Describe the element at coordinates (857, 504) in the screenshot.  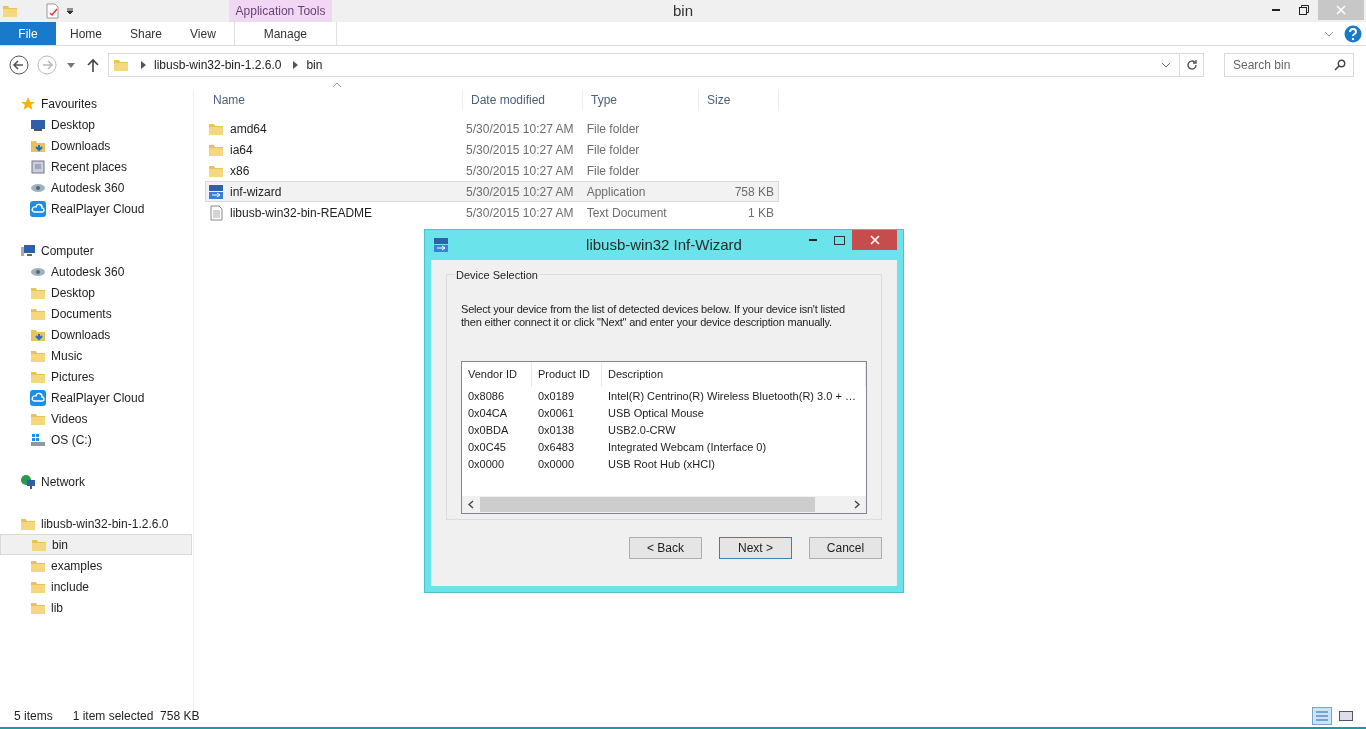
I see `scroll-right-icon` at that location.